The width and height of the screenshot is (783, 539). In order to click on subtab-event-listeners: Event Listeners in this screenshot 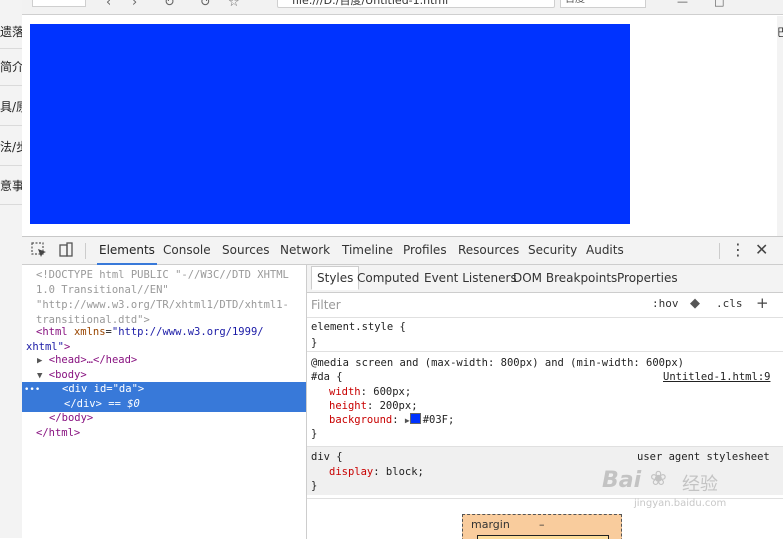, I will do `click(470, 278)`.